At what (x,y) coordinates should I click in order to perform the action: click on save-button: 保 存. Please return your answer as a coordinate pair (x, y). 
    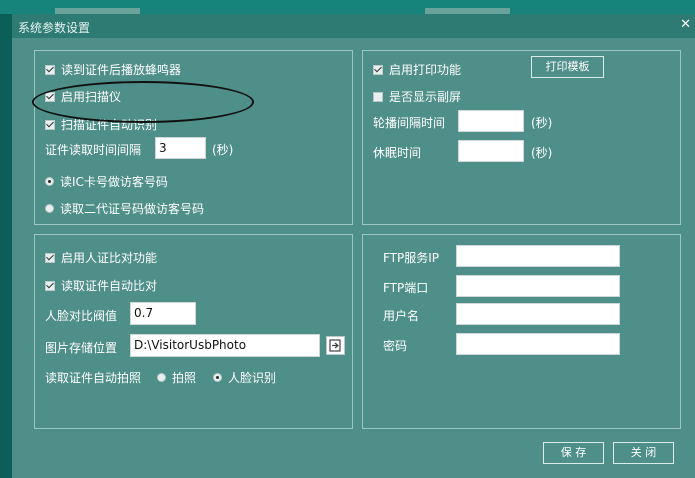
    Looking at the image, I should click on (573, 453).